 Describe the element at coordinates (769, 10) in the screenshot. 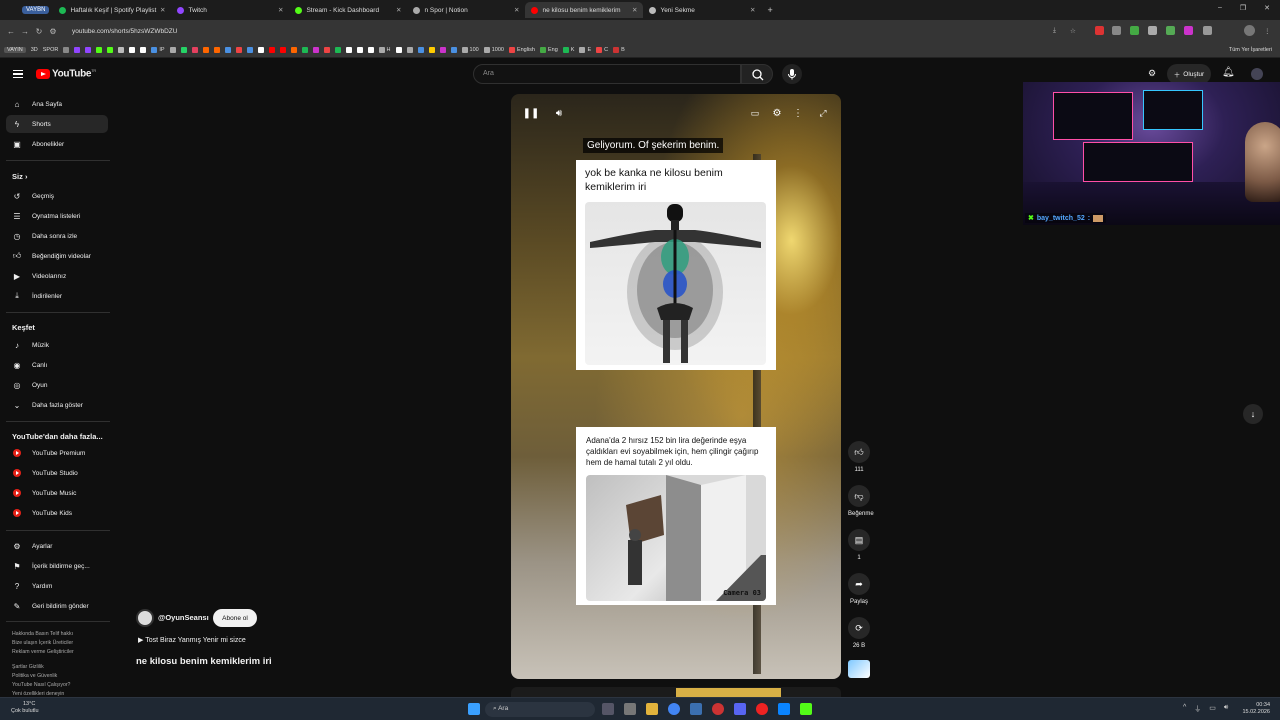

I see `new-tab-button: +` at that location.